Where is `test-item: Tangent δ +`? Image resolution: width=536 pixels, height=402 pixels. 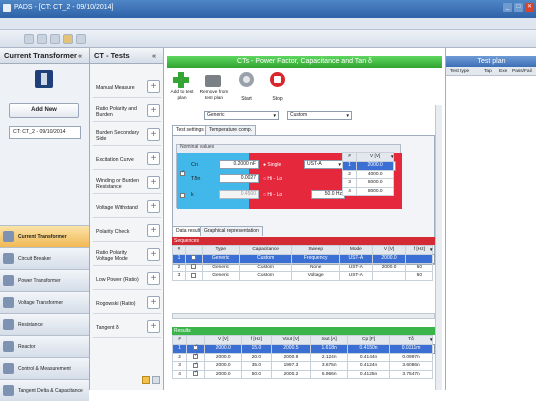 test-item: Tangent δ + is located at coordinates (127, 327).